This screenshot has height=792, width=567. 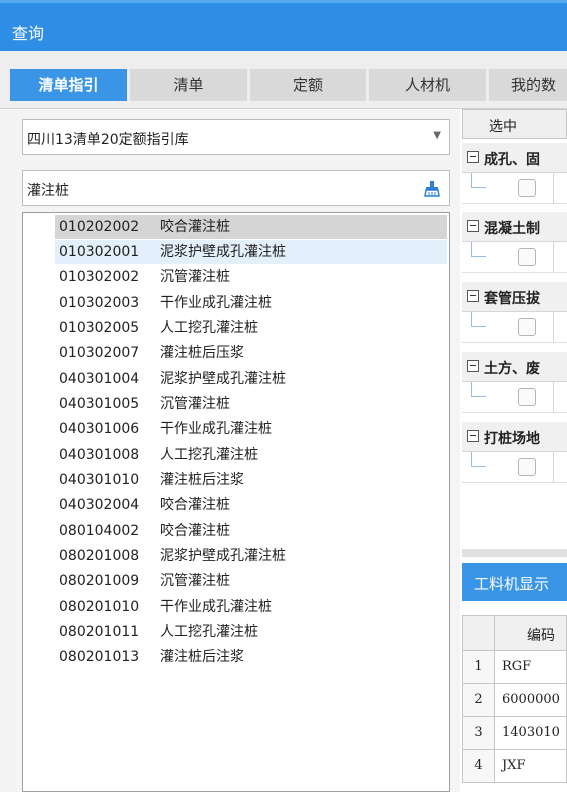 What do you see at coordinates (251, 505) in the screenshot?
I see `list-item: 040302004 咬合灌注桩` at bounding box center [251, 505].